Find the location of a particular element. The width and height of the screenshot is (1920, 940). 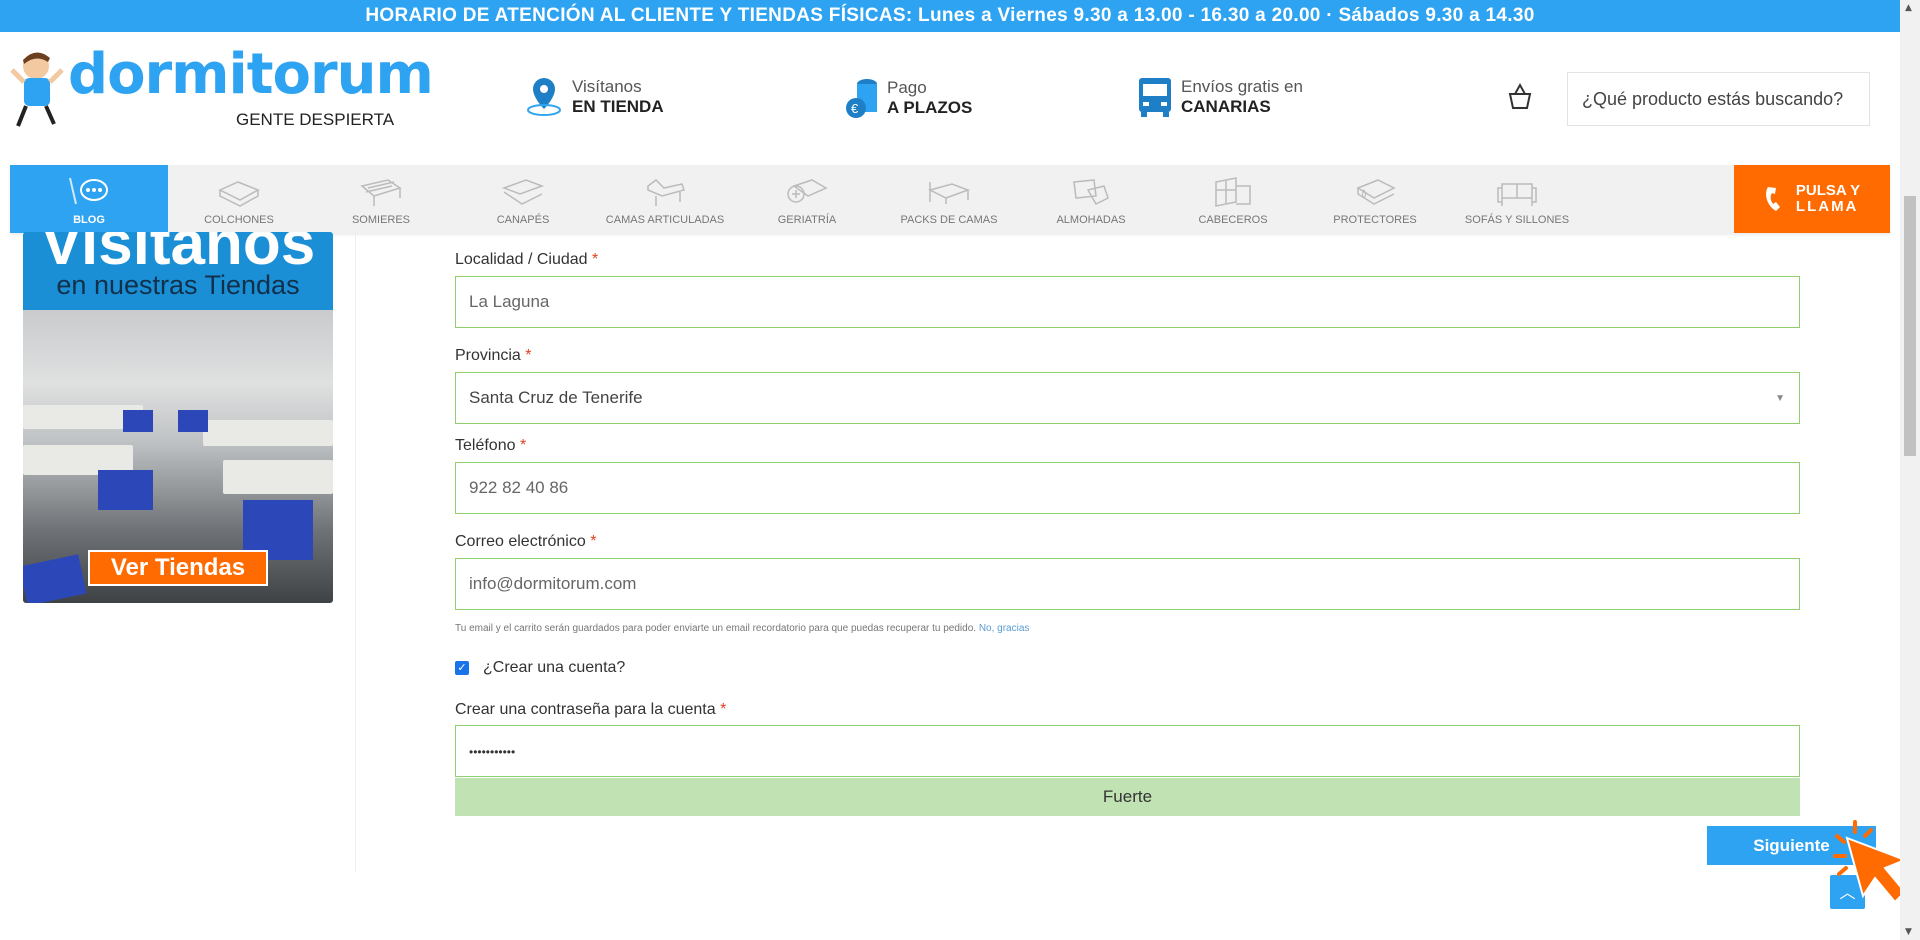

scroll-to-top-button: ︿ is located at coordinates (1847, 892).